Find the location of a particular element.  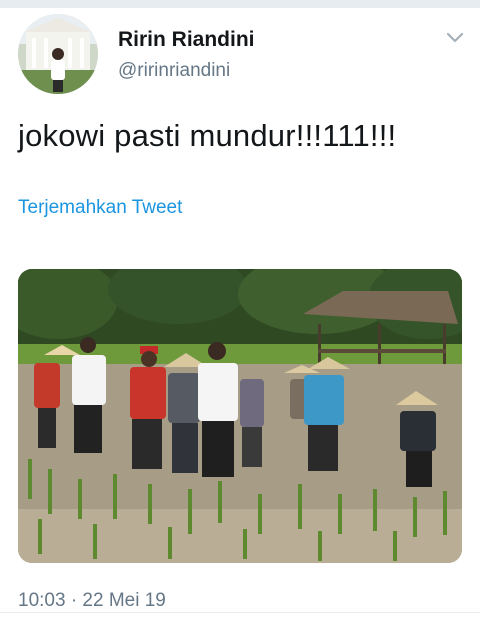

top-divider is located at coordinates (240, 4).